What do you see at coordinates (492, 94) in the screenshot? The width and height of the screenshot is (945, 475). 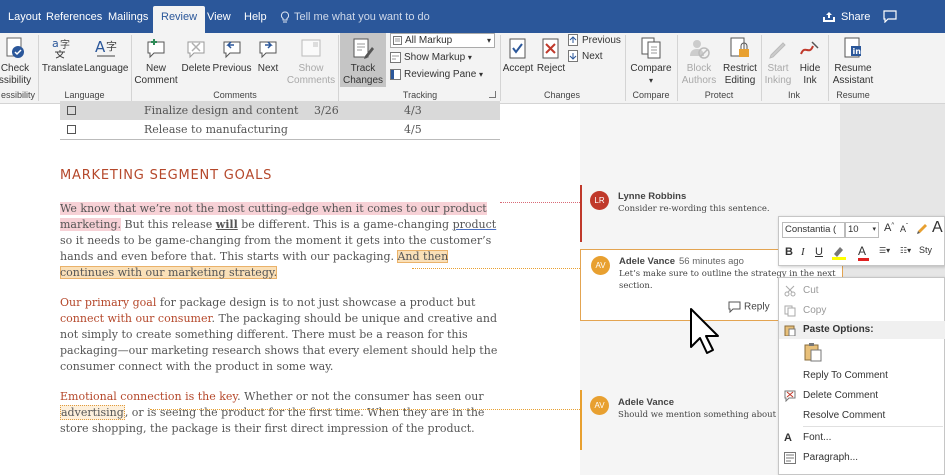 I see `tracking-dialog-launcher-icon` at bounding box center [492, 94].